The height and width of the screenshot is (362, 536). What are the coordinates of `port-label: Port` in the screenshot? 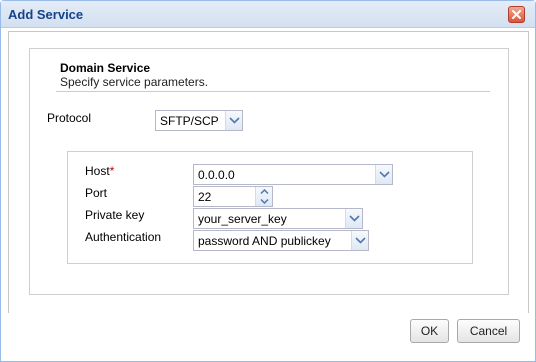 It's located at (96, 193).